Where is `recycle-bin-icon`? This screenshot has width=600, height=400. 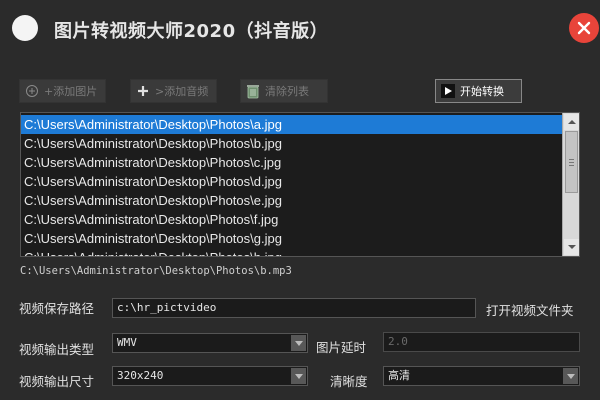 recycle-bin-icon is located at coordinates (253, 91).